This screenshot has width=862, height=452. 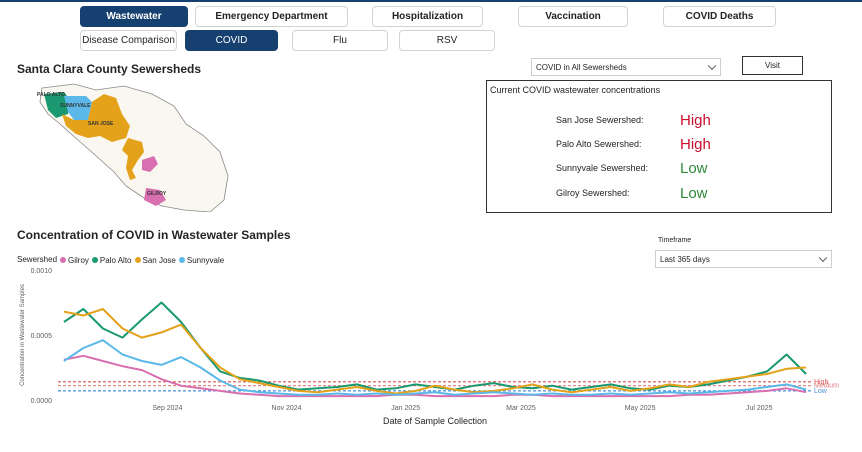 I want to click on sewershed-row-label: Sunnyvale Sewershed:, so click(x=602, y=168).